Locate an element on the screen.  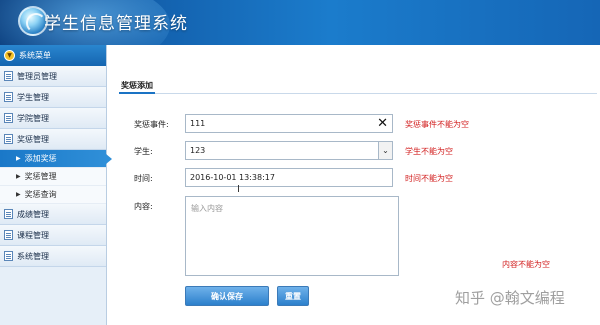
tab-add-reward: 奖惩添加 is located at coordinates (137, 86).